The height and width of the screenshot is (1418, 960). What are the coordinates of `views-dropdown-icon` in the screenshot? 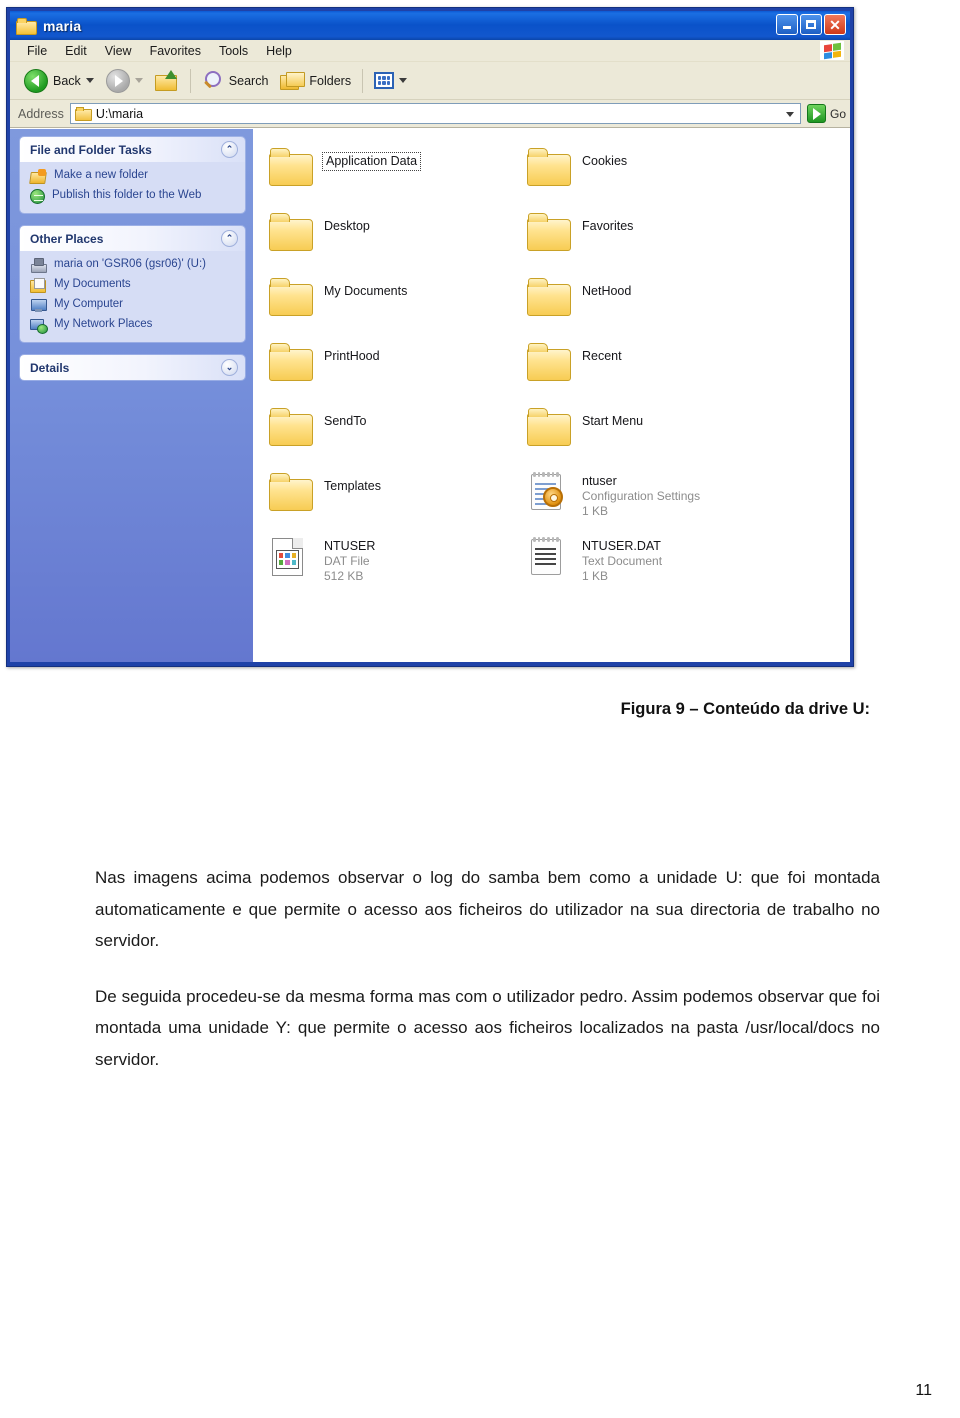 It's located at (403, 80).